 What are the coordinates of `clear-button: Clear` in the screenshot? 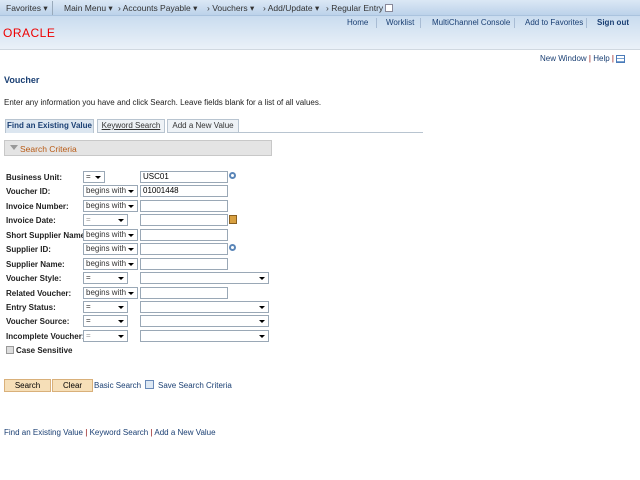 It's located at (72, 385).